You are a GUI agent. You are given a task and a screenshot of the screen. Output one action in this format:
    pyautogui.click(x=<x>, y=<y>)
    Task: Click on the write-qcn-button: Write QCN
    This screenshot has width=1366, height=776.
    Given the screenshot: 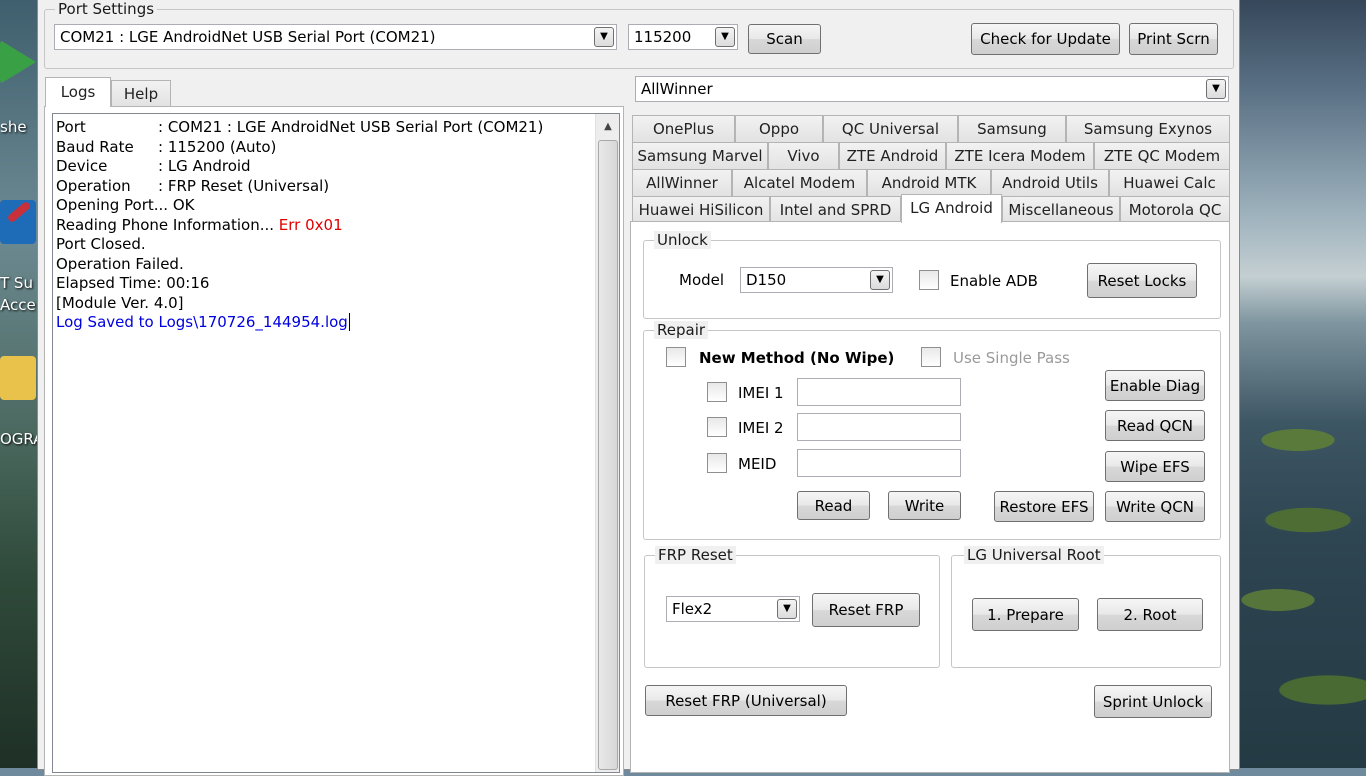 What is the action you would take?
    pyautogui.click(x=1155, y=506)
    